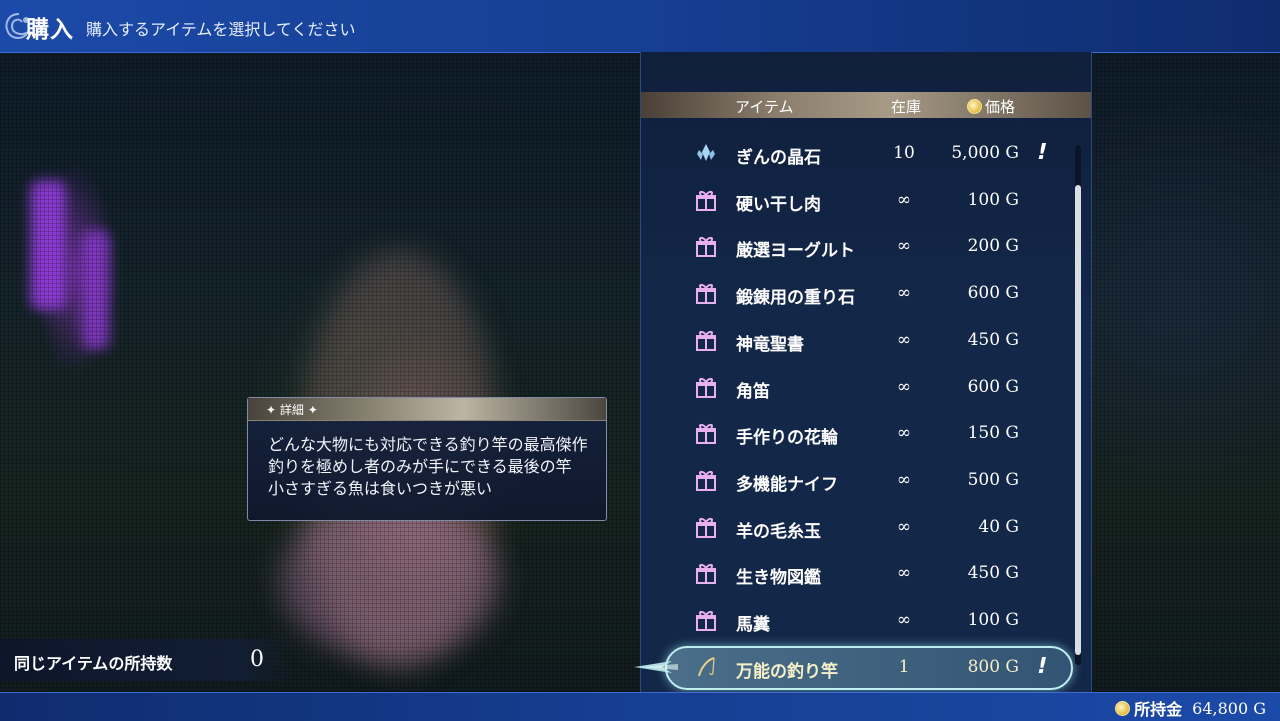 The height and width of the screenshot is (721, 1280). I want to click on item-name: 神竜聖書, so click(770, 344).